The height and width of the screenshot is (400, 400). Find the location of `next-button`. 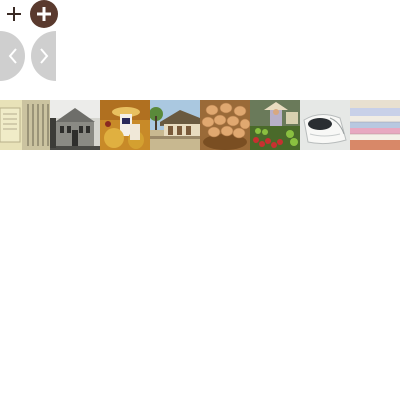

next-button is located at coordinates (43, 56).